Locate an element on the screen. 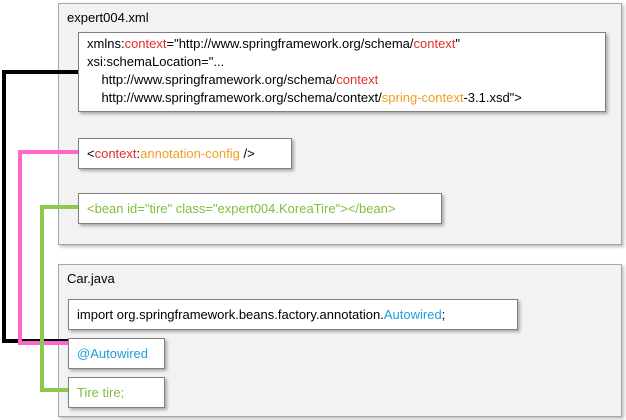 Image resolution: width=626 pixels, height=420 pixels. pink-connector is located at coordinates (48, 247).